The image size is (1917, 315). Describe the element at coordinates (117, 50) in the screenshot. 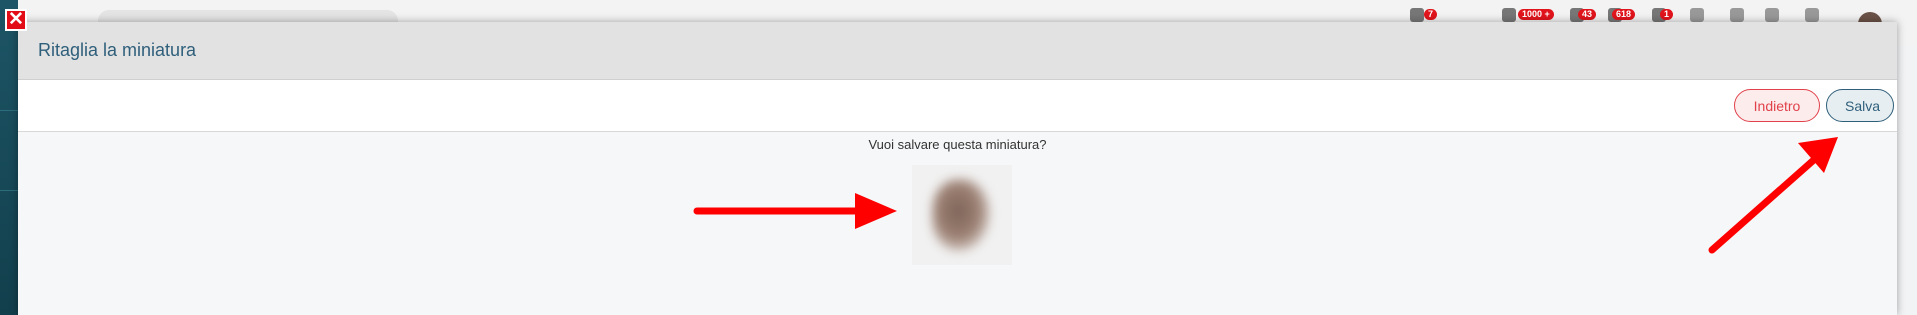

I see `modal-title: Ritaglia la miniatura` at that location.